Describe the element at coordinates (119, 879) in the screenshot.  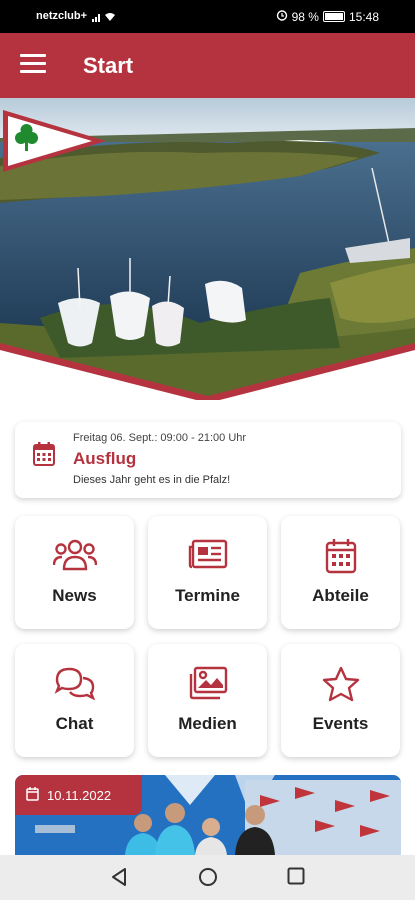
I see `back-icon` at that location.